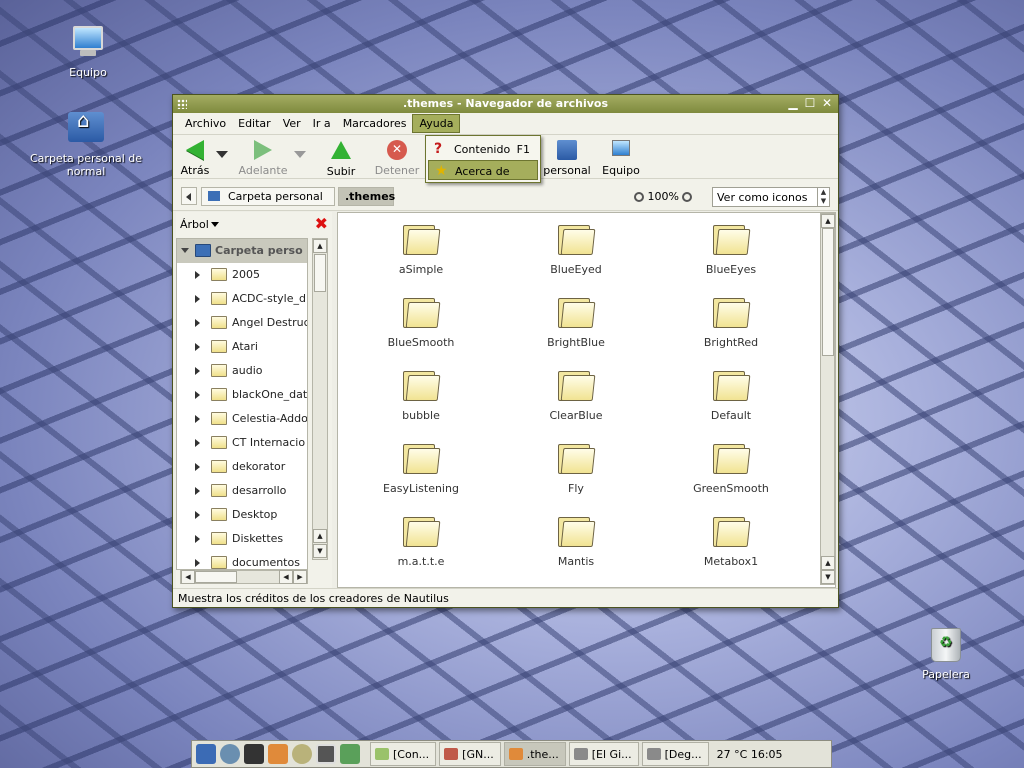 The image size is (1024, 768). I want to click on menu-ver: Ver, so click(292, 123).